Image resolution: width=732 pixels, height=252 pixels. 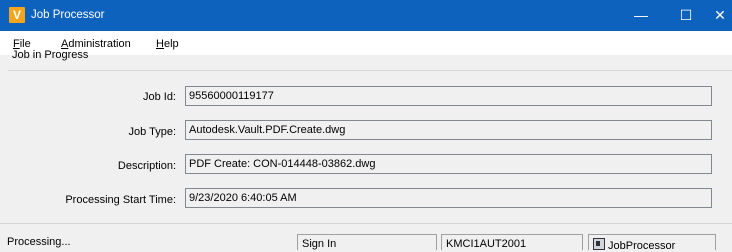 What do you see at coordinates (642, 246) in the screenshot?
I see `job-processor-label: JobProcessor` at bounding box center [642, 246].